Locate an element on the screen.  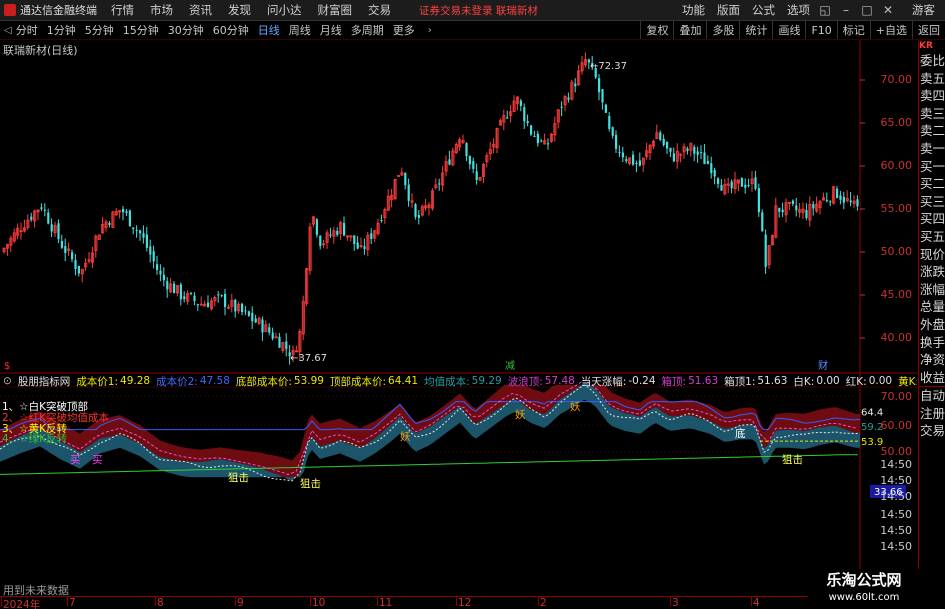
indicator-field-value: 57.48 is located at coordinates (559, 381).